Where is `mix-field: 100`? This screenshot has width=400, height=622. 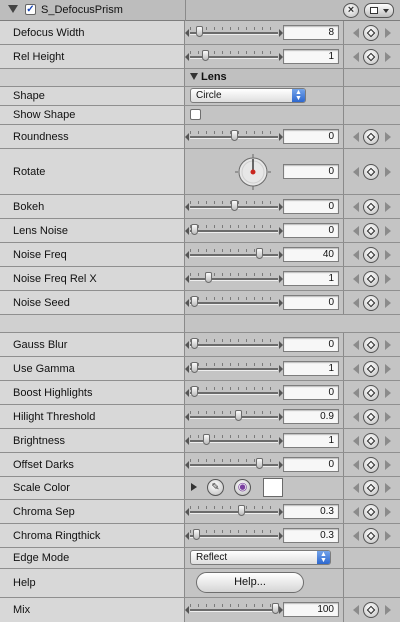 mix-field: 100 is located at coordinates (311, 609).